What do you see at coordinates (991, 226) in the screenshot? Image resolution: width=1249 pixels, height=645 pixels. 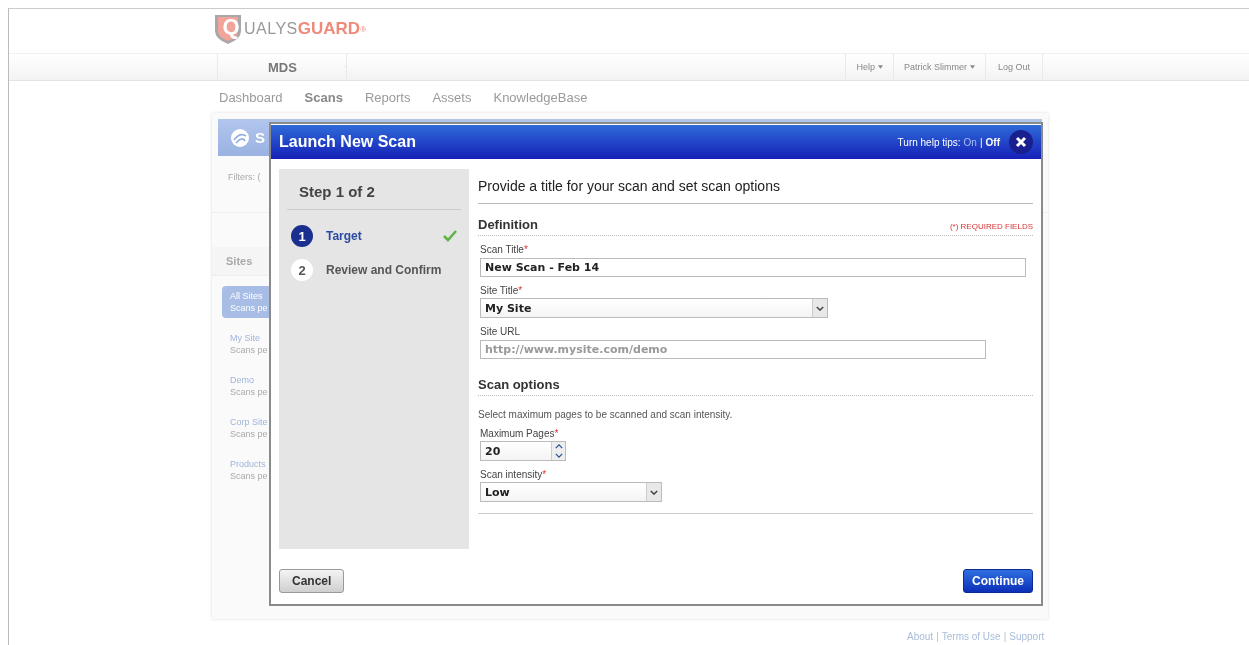 I see `required-note: (*) REQUIRED FIELDS` at bounding box center [991, 226].